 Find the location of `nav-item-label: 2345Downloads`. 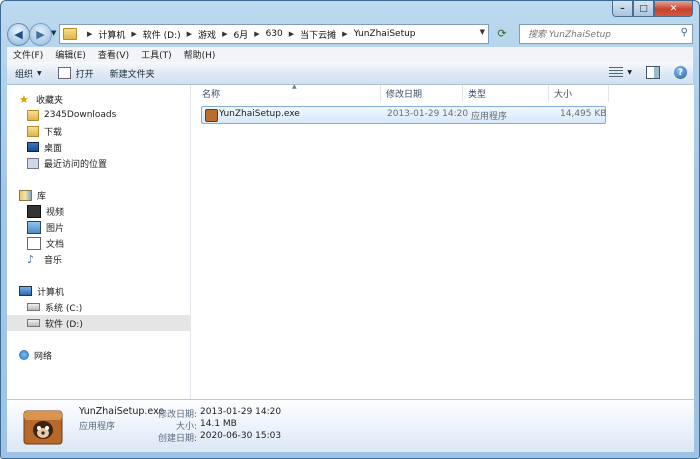

nav-item-label: 2345Downloads is located at coordinates (80, 115).